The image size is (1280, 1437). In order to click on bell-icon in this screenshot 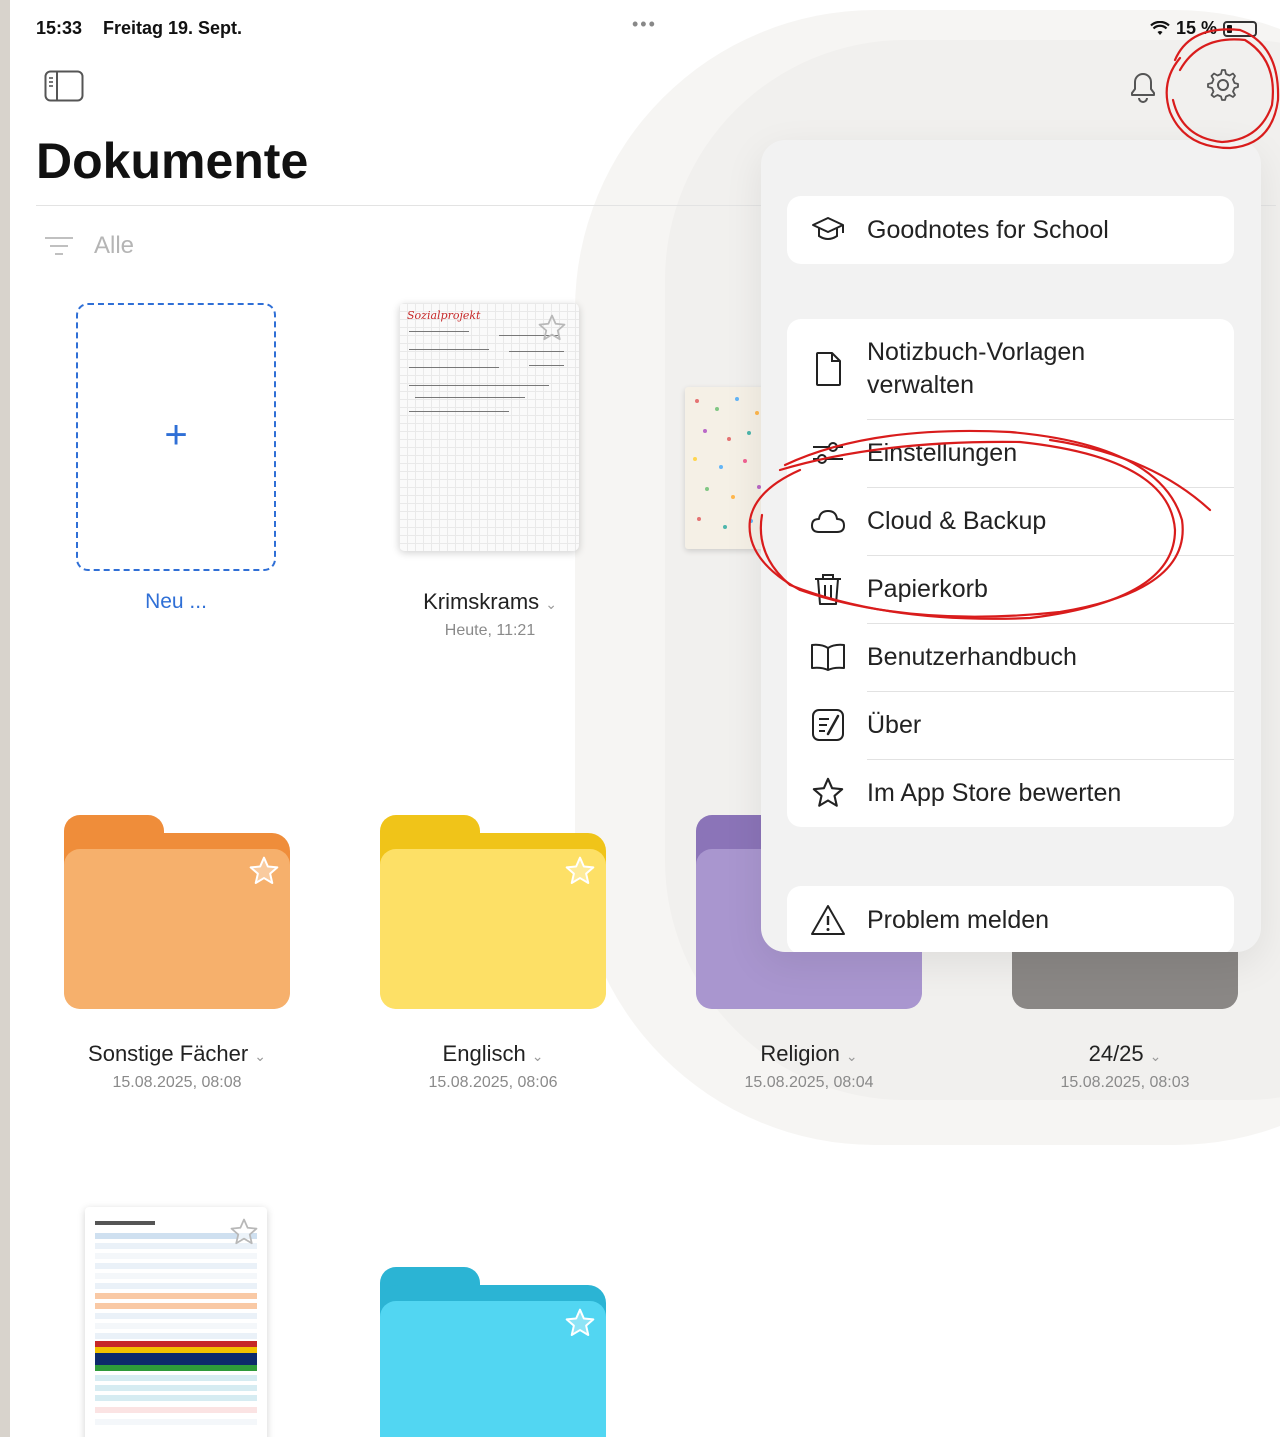, I will do `click(1143, 86)`.